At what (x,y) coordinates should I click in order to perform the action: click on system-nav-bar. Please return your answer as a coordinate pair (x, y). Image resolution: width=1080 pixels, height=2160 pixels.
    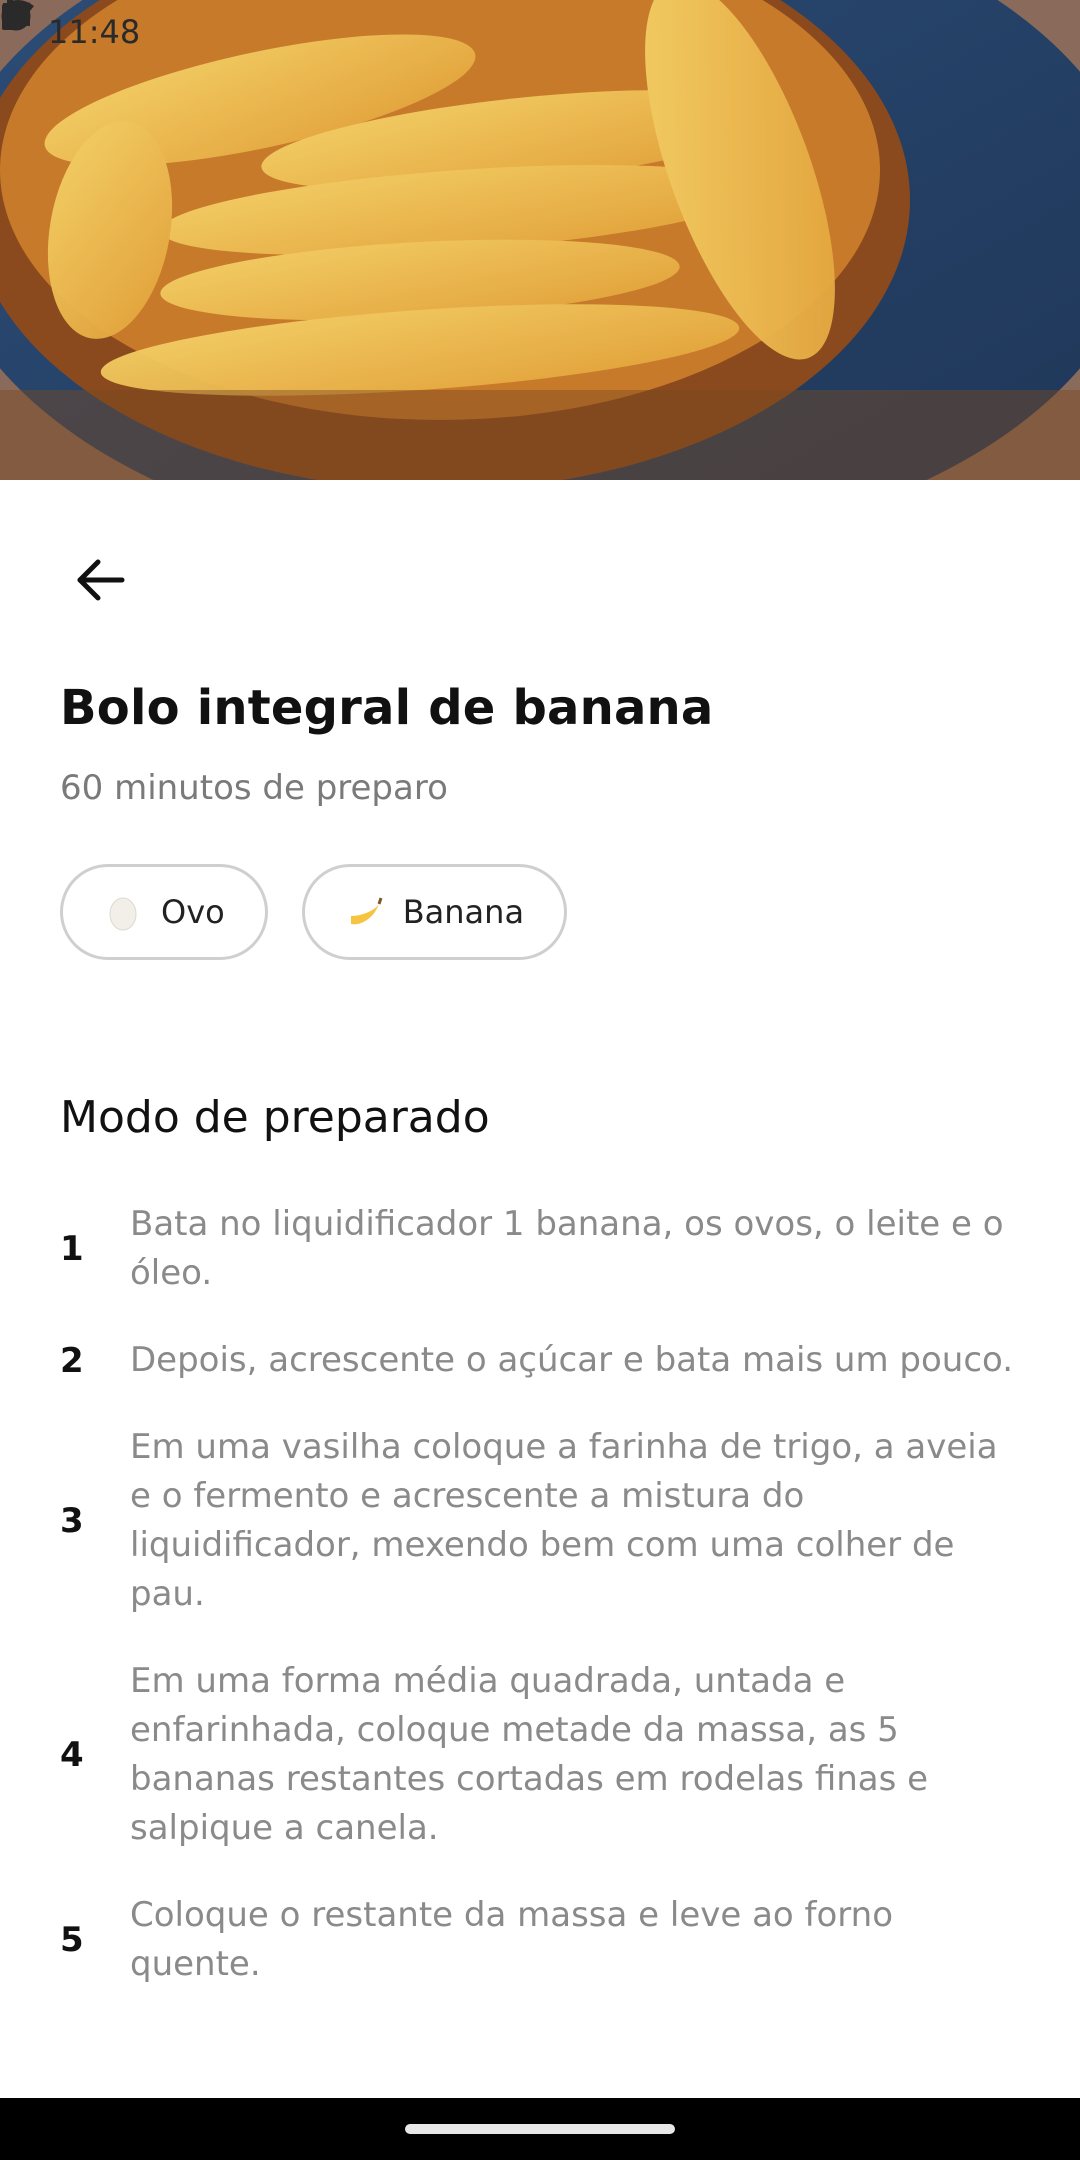
    Looking at the image, I should click on (540, 2129).